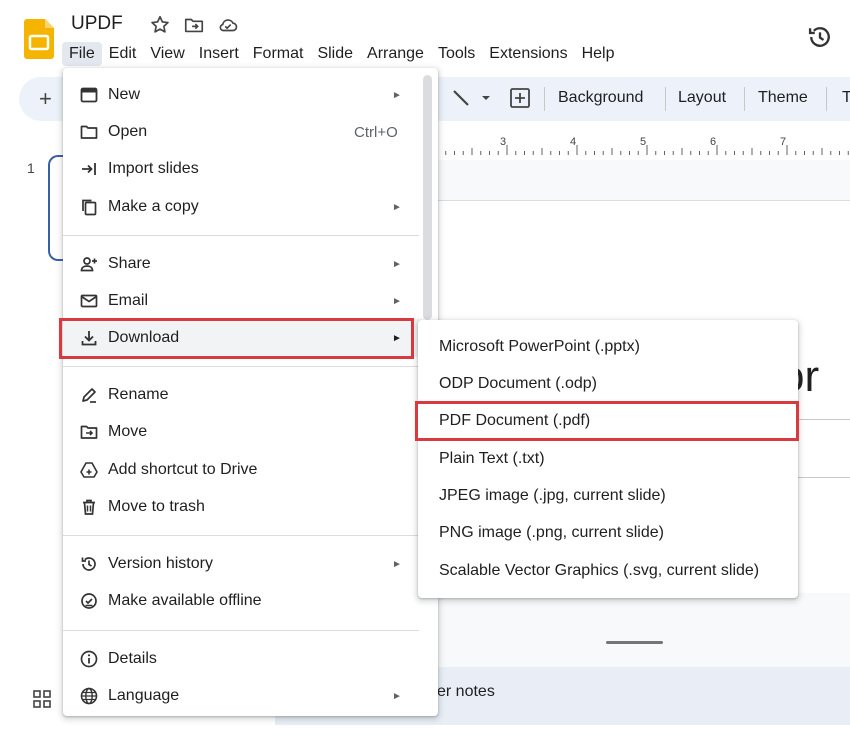 The height and width of the screenshot is (737, 850). I want to click on new-presentation-icon, so click(89, 95).